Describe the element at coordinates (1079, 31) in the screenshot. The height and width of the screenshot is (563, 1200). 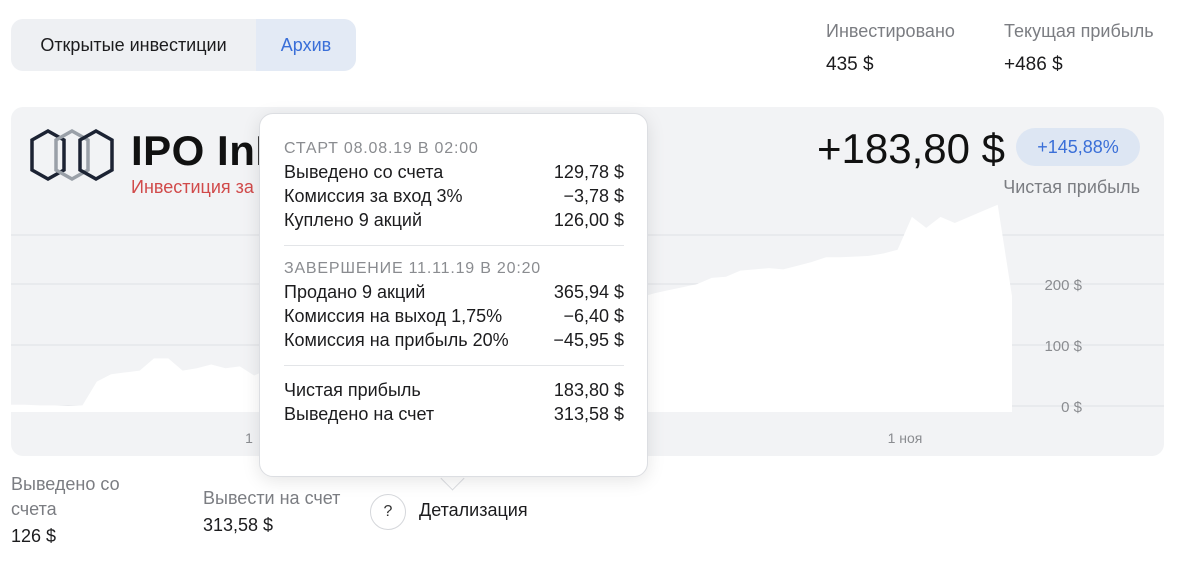
I see `current-profit-label: Текущая прибыль` at that location.